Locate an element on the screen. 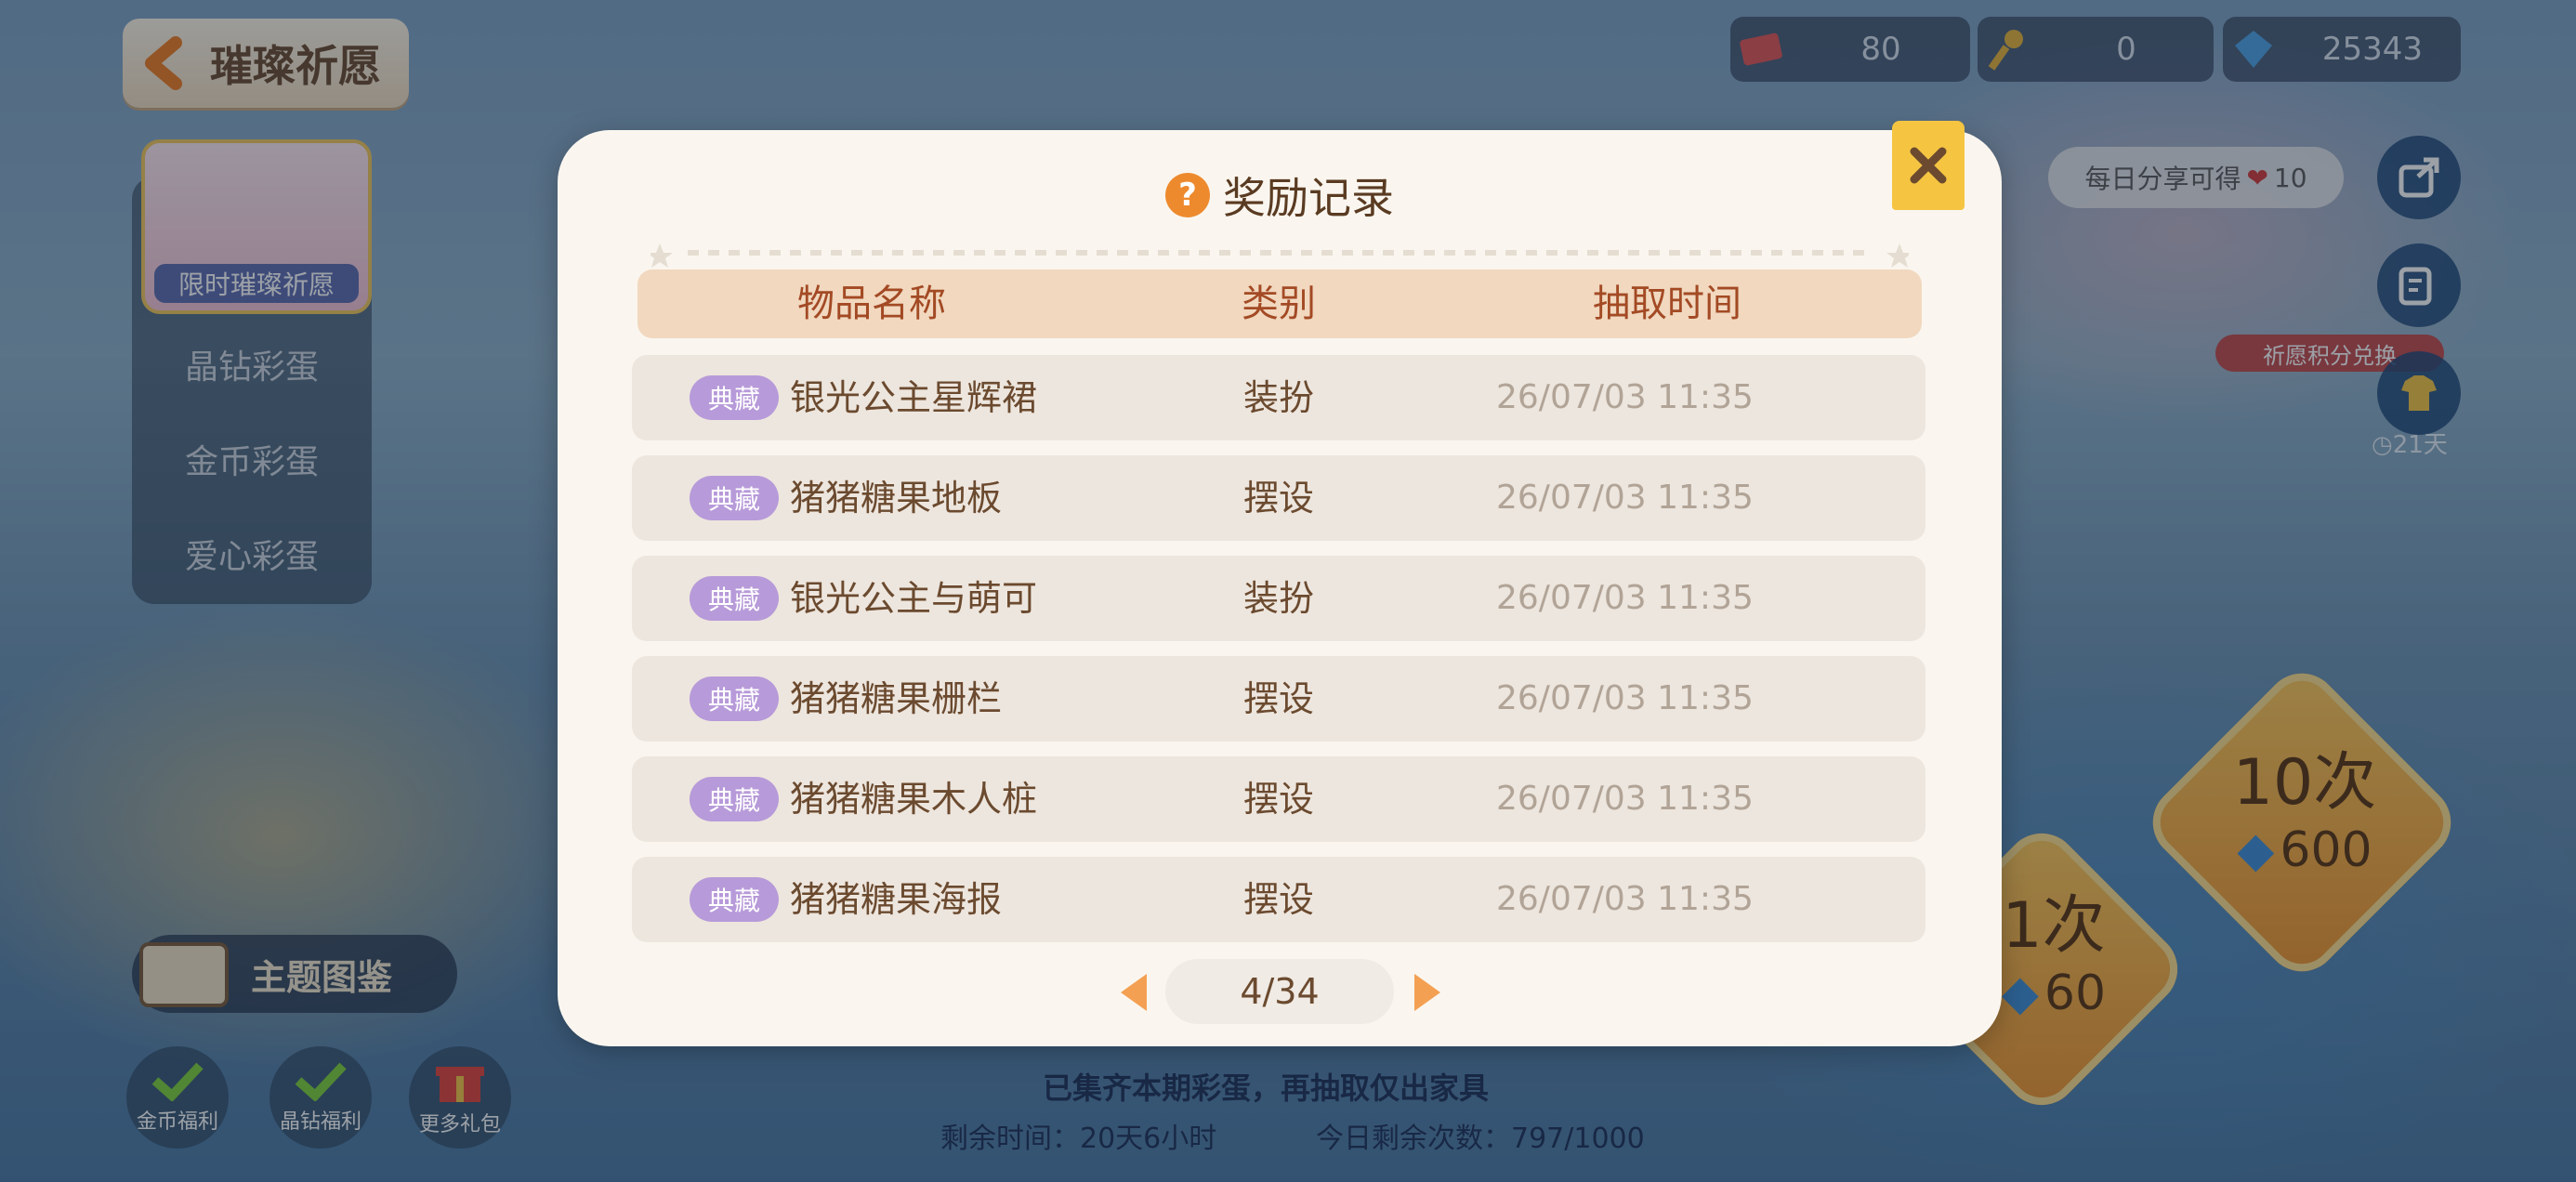 This screenshot has width=2576, height=1182. next-page-button is located at coordinates (1427, 992).